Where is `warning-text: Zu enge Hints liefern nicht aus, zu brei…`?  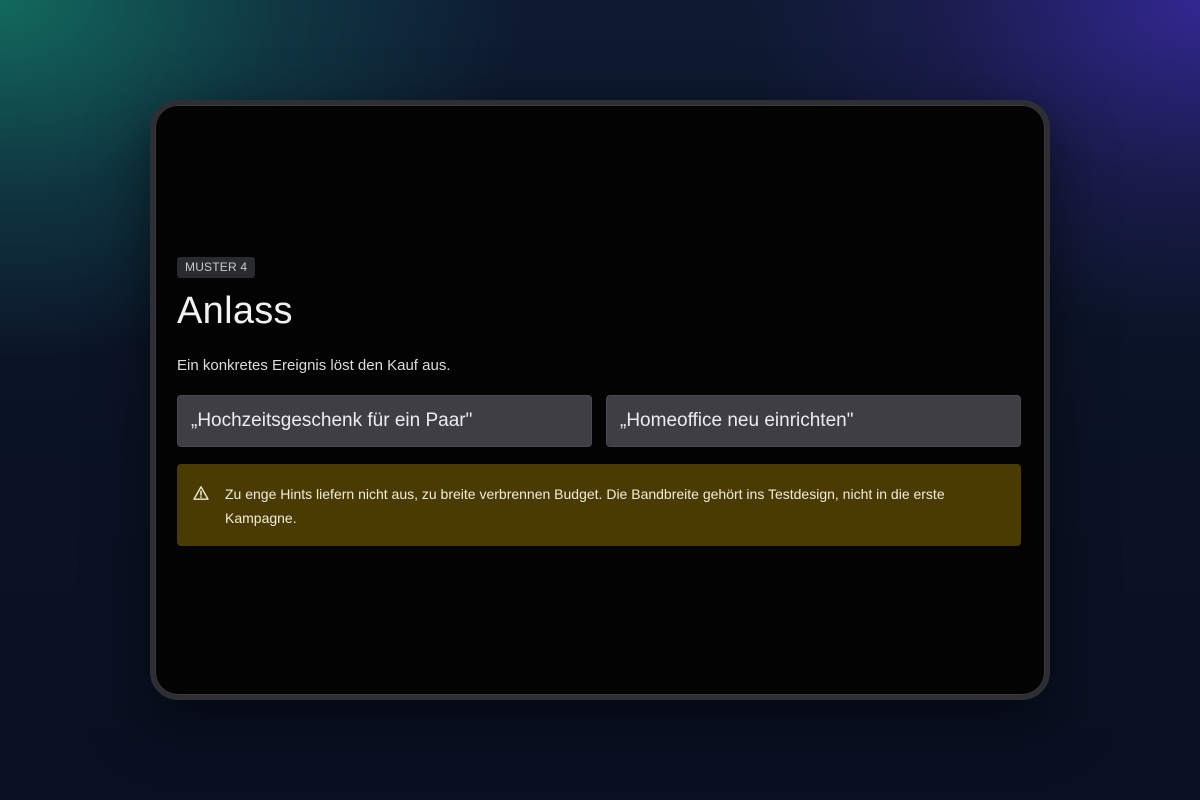
warning-text: Zu enge Hints liefern nicht aus, zu brei… is located at coordinates (585, 506).